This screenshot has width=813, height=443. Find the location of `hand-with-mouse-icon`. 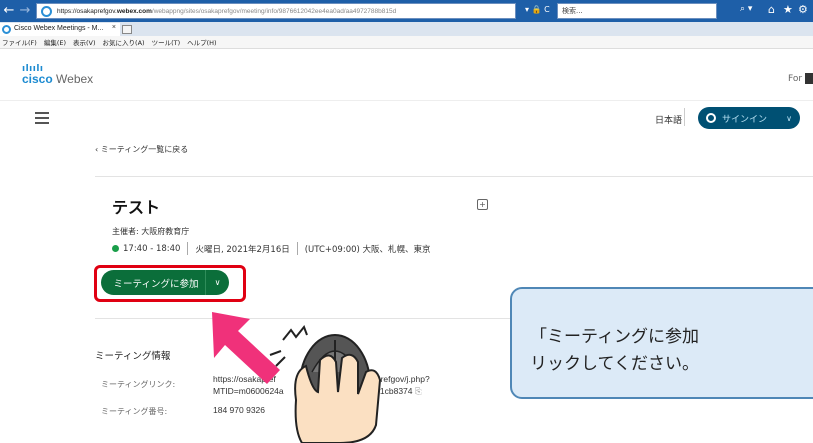

hand-with-mouse-icon is located at coordinates (338, 388).